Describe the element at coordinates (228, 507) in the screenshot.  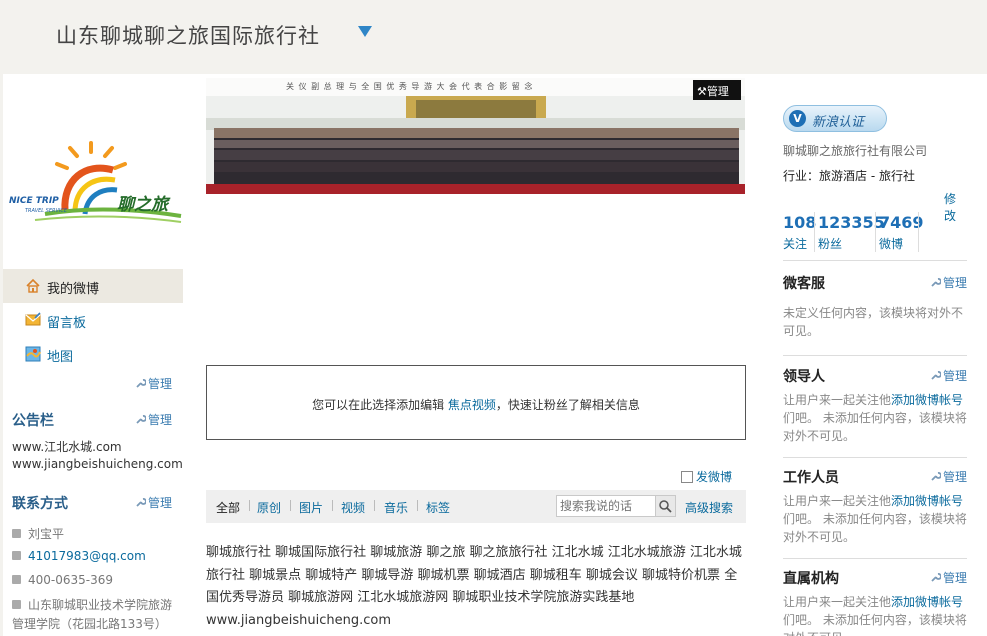
I see `tab-all: 全部` at that location.